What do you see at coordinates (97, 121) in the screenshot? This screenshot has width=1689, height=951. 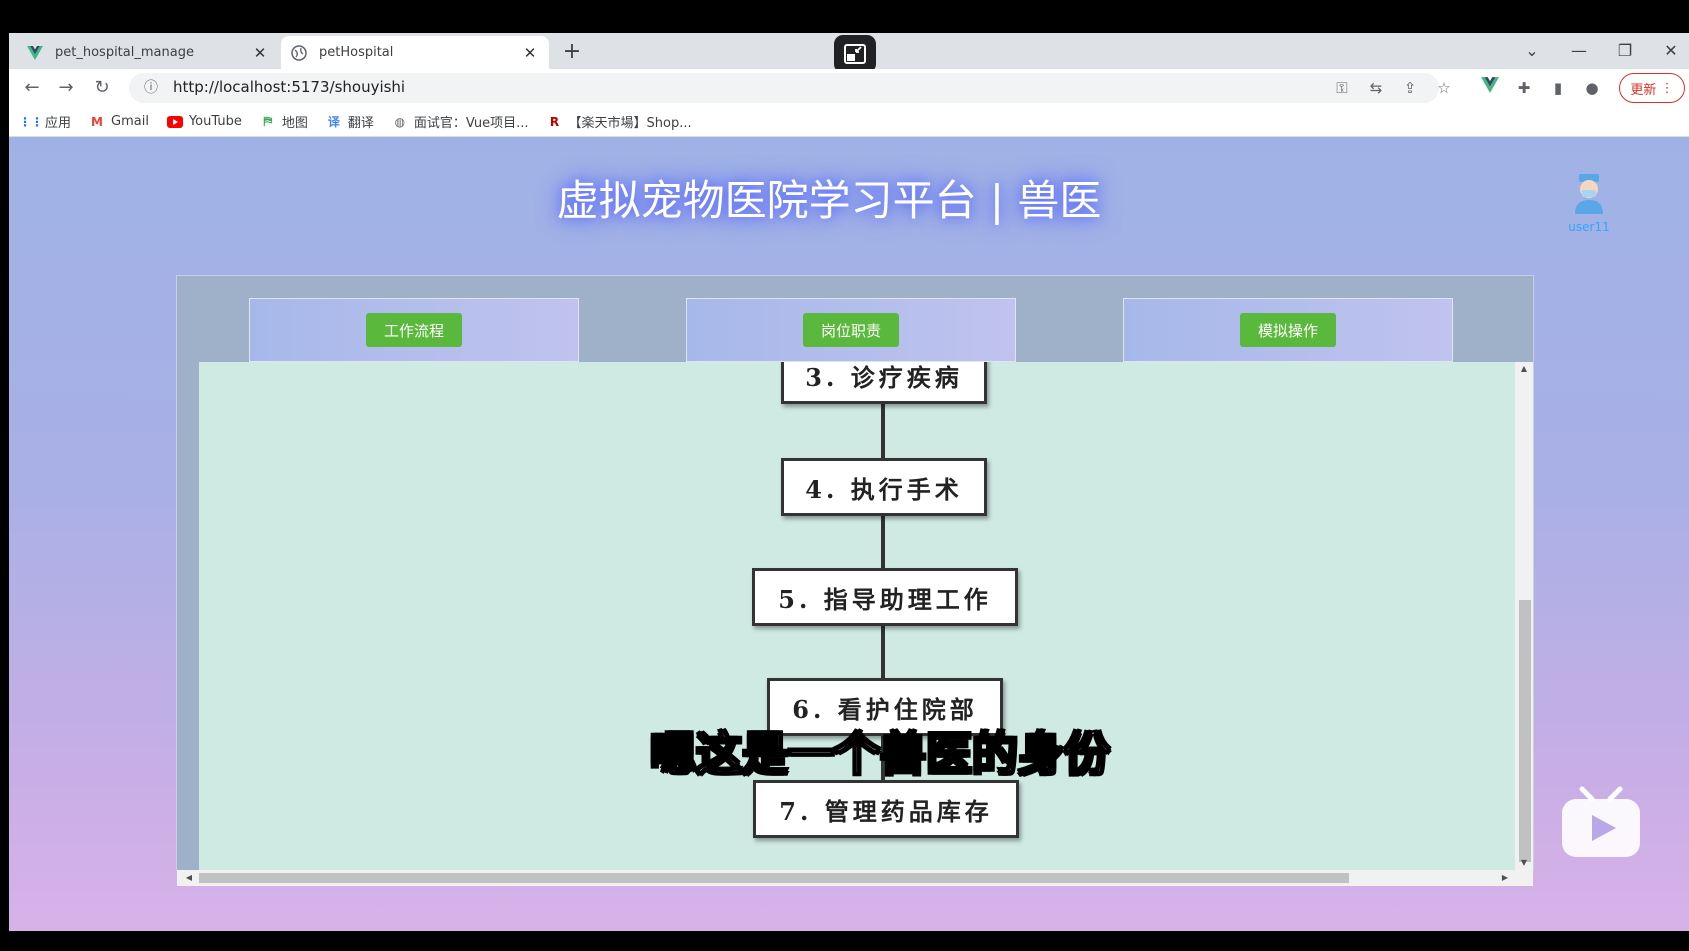 I see `gmail-icon: M` at bounding box center [97, 121].